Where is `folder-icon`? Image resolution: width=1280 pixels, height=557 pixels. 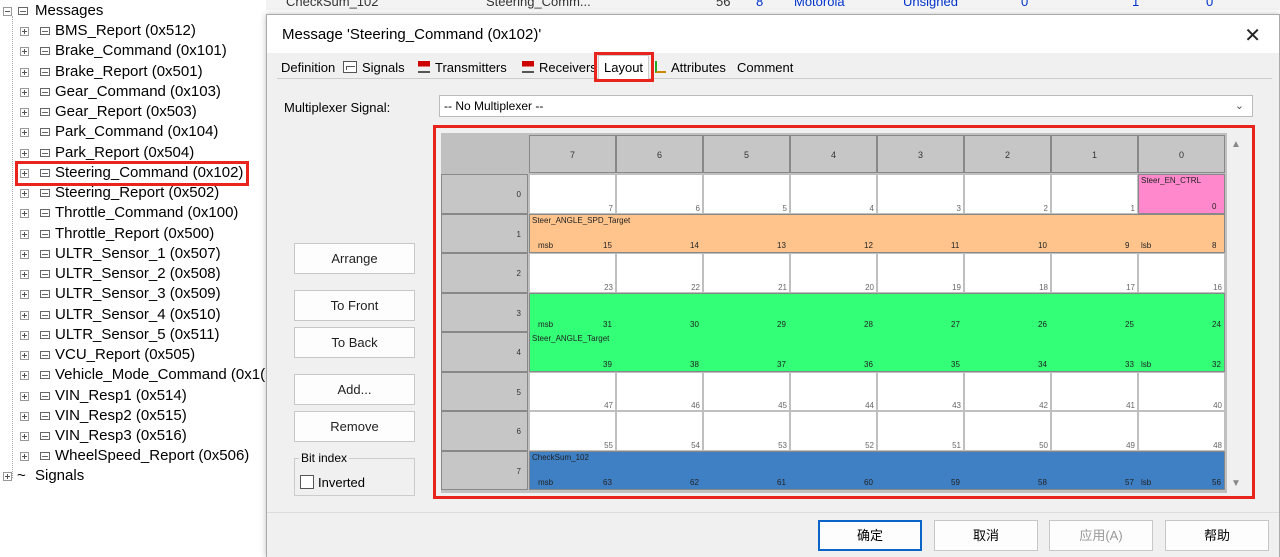
folder-icon is located at coordinates (23, 11).